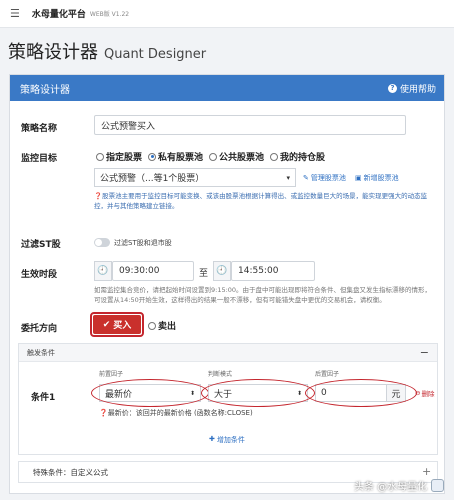  I want to click on factor-note: ❓最新价：该回并的最新价格 (函数名称:CLOSE), so click(176, 413).